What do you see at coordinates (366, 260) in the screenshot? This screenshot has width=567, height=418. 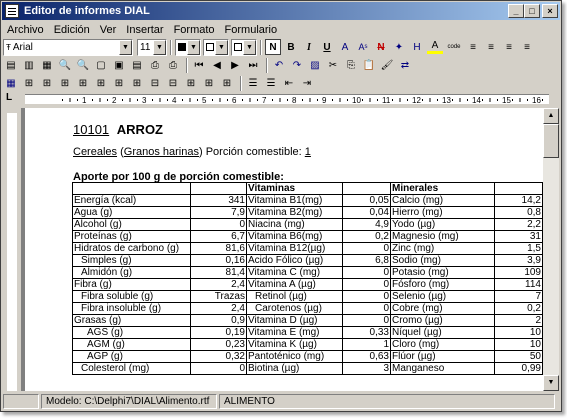 I see `table-cell-value: 6,8` at bounding box center [366, 260].